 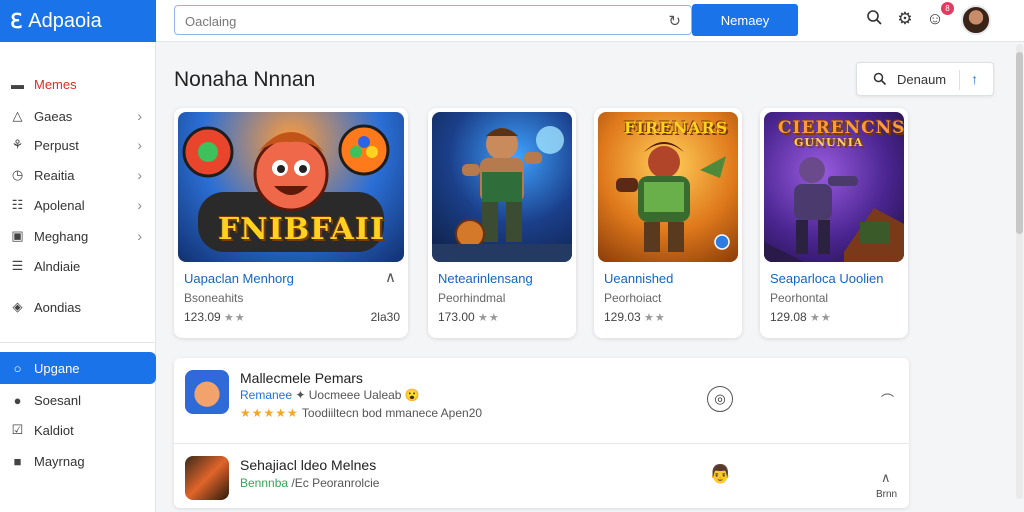 I want to click on card-rating: 129.03 ★★, so click(x=635, y=317).